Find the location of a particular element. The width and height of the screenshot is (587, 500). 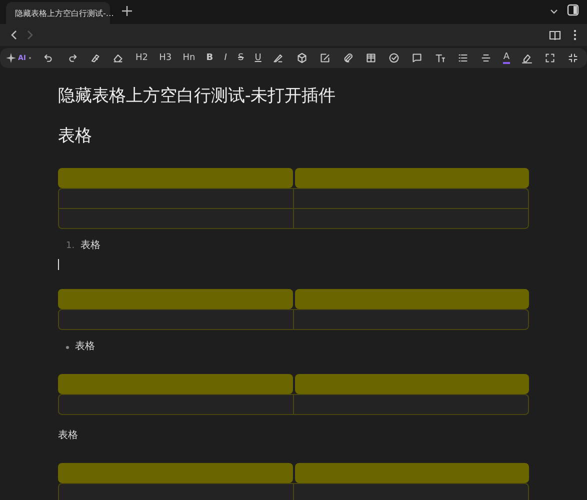

format-button: I is located at coordinates (225, 58).